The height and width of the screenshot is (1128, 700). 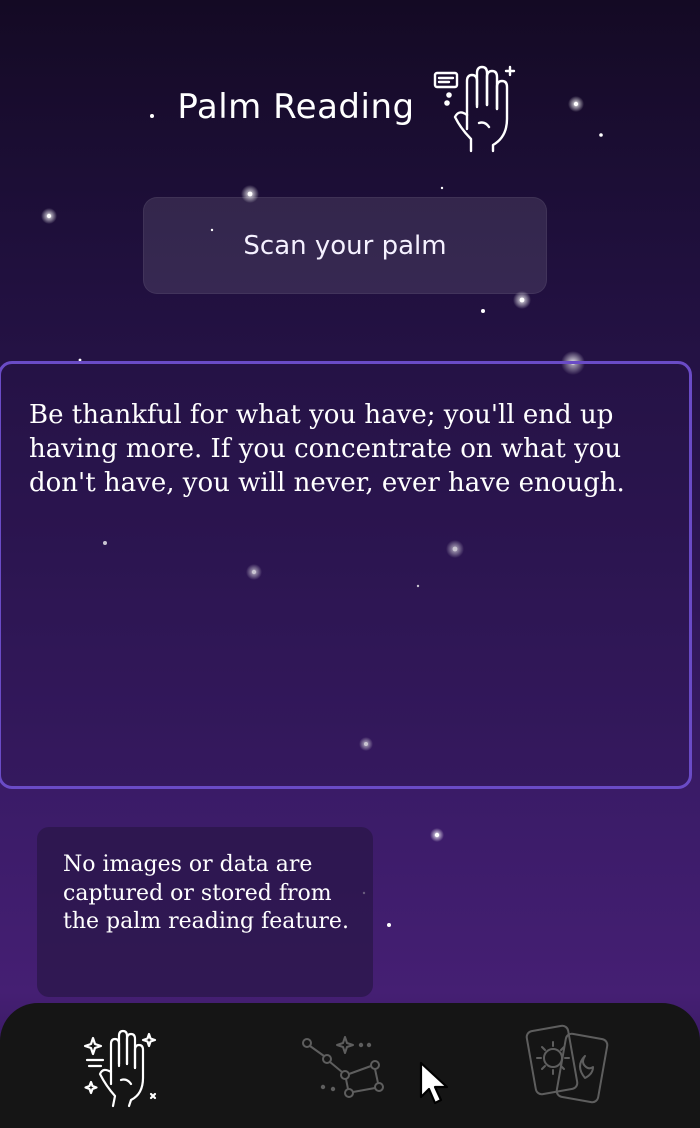 I want to click on tarot-cards-icon, so click(x=567, y=1068).